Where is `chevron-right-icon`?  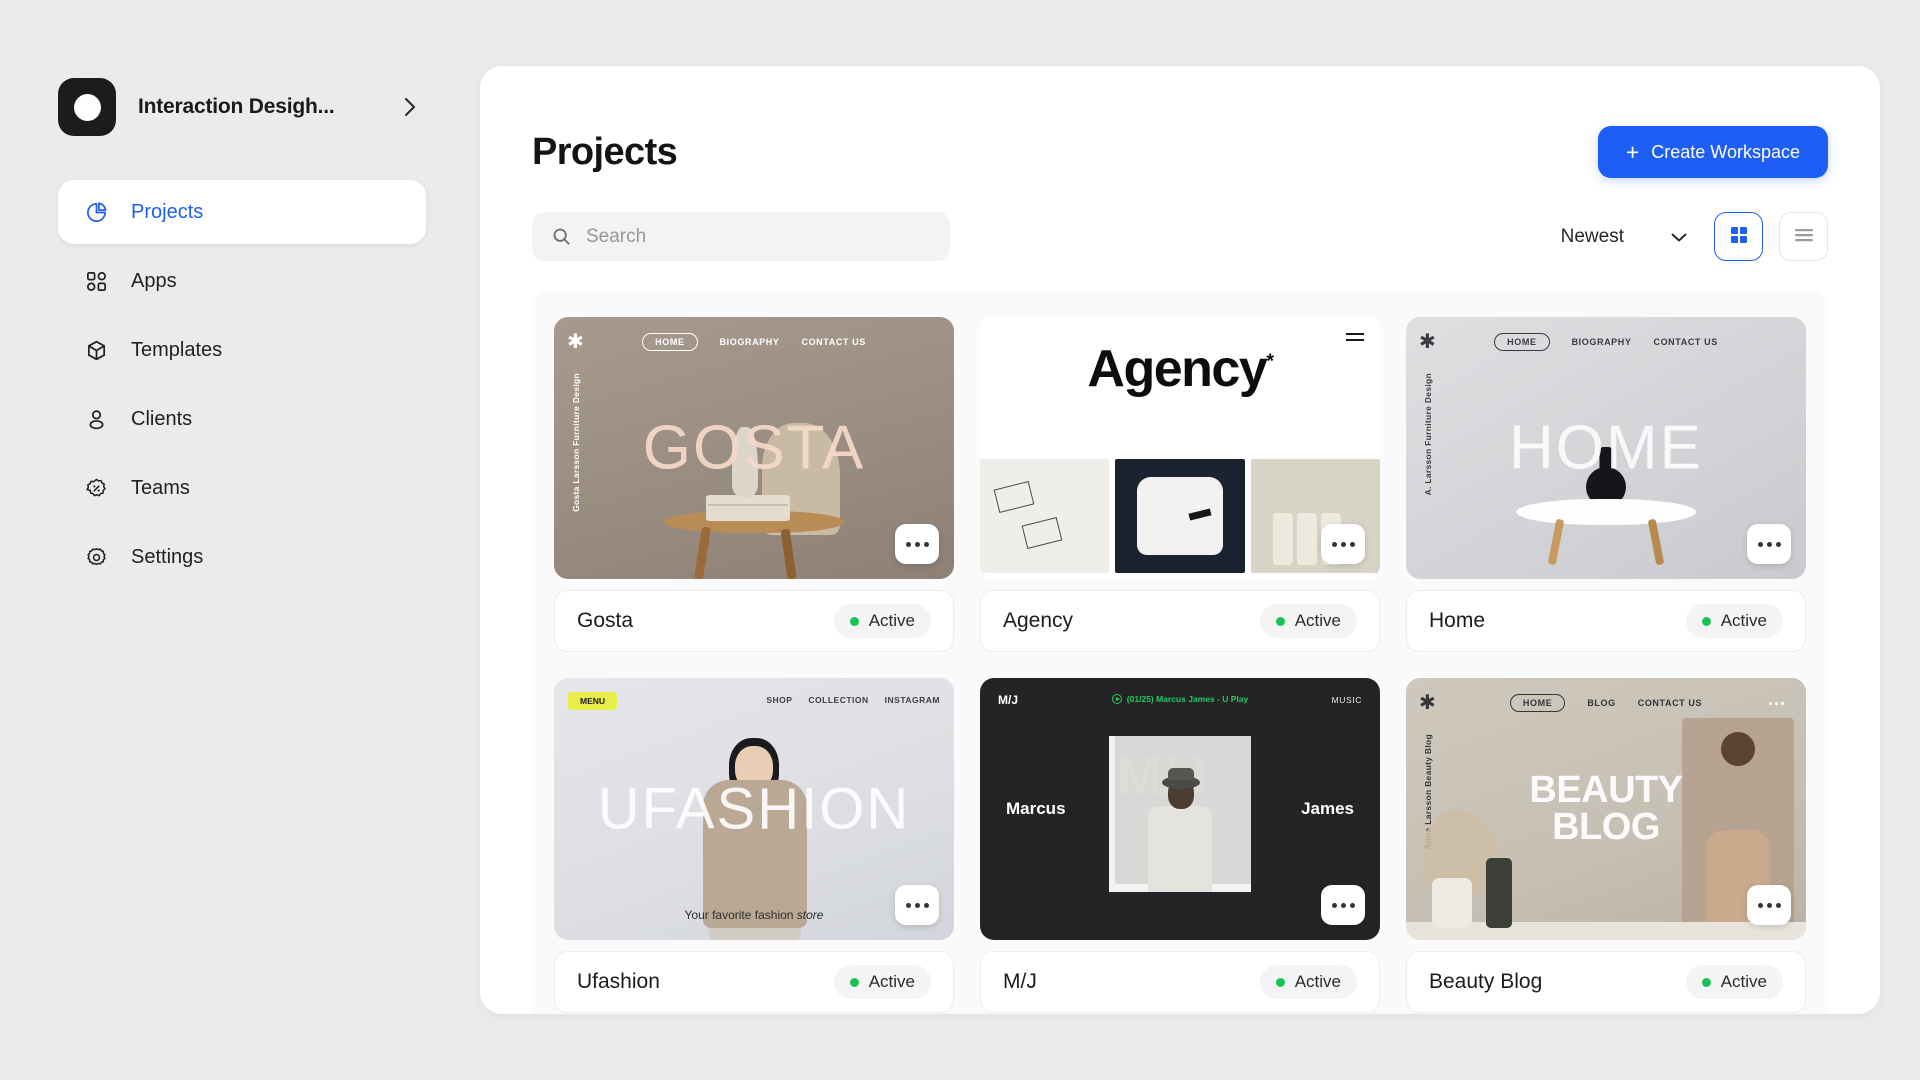
chevron-right-icon is located at coordinates (410, 107).